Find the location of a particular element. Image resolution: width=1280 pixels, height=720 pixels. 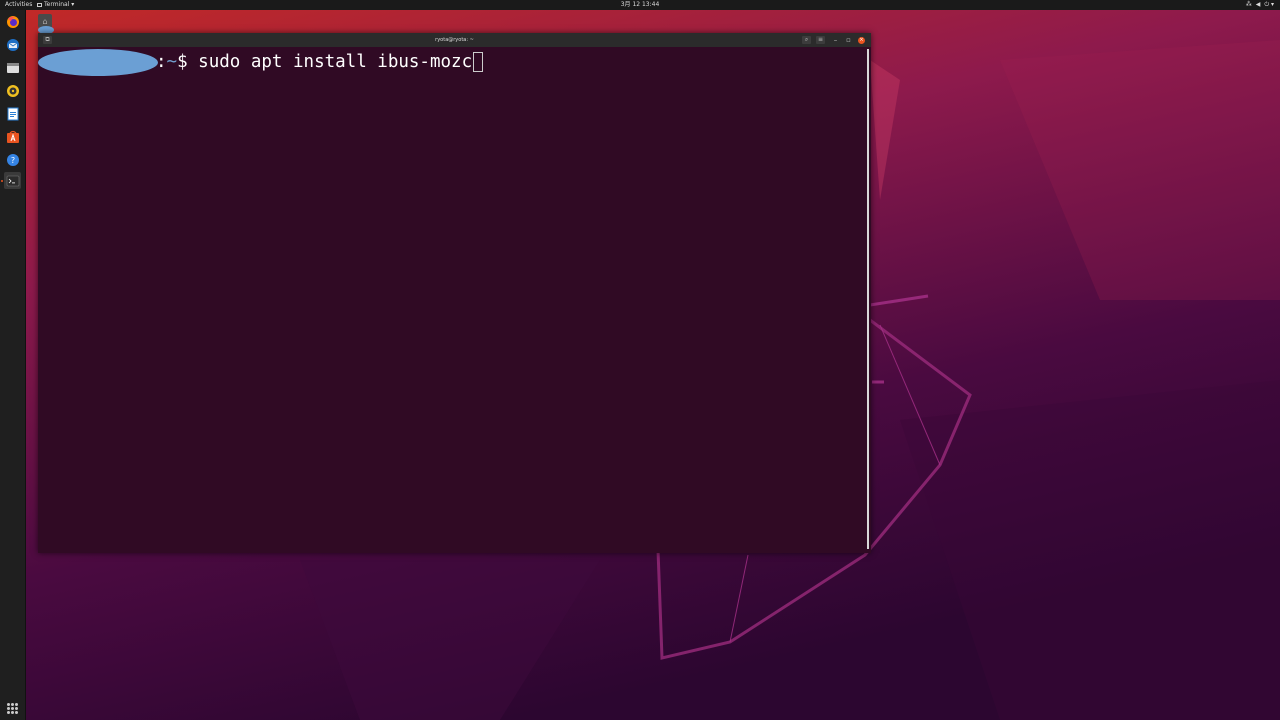

prompt-line: : ~ $ sudo apt install ibus-mozc is located at coordinates (261, 62).